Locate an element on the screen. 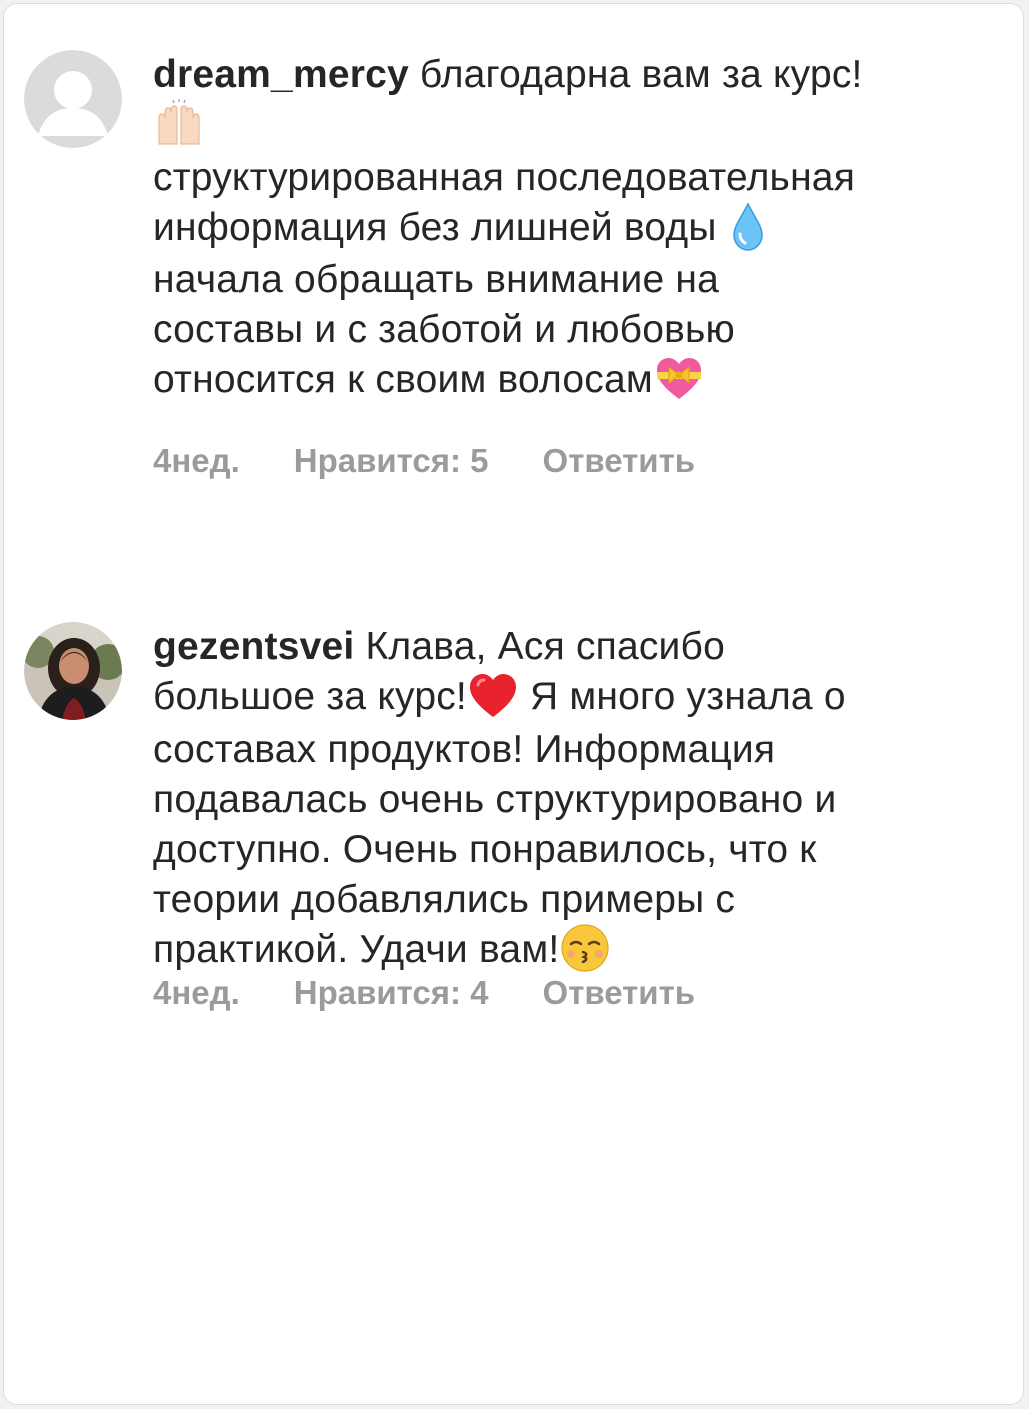 The height and width of the screenshot is (1409, 1029). default-avatar-icon is located at coordinates (73, 99).